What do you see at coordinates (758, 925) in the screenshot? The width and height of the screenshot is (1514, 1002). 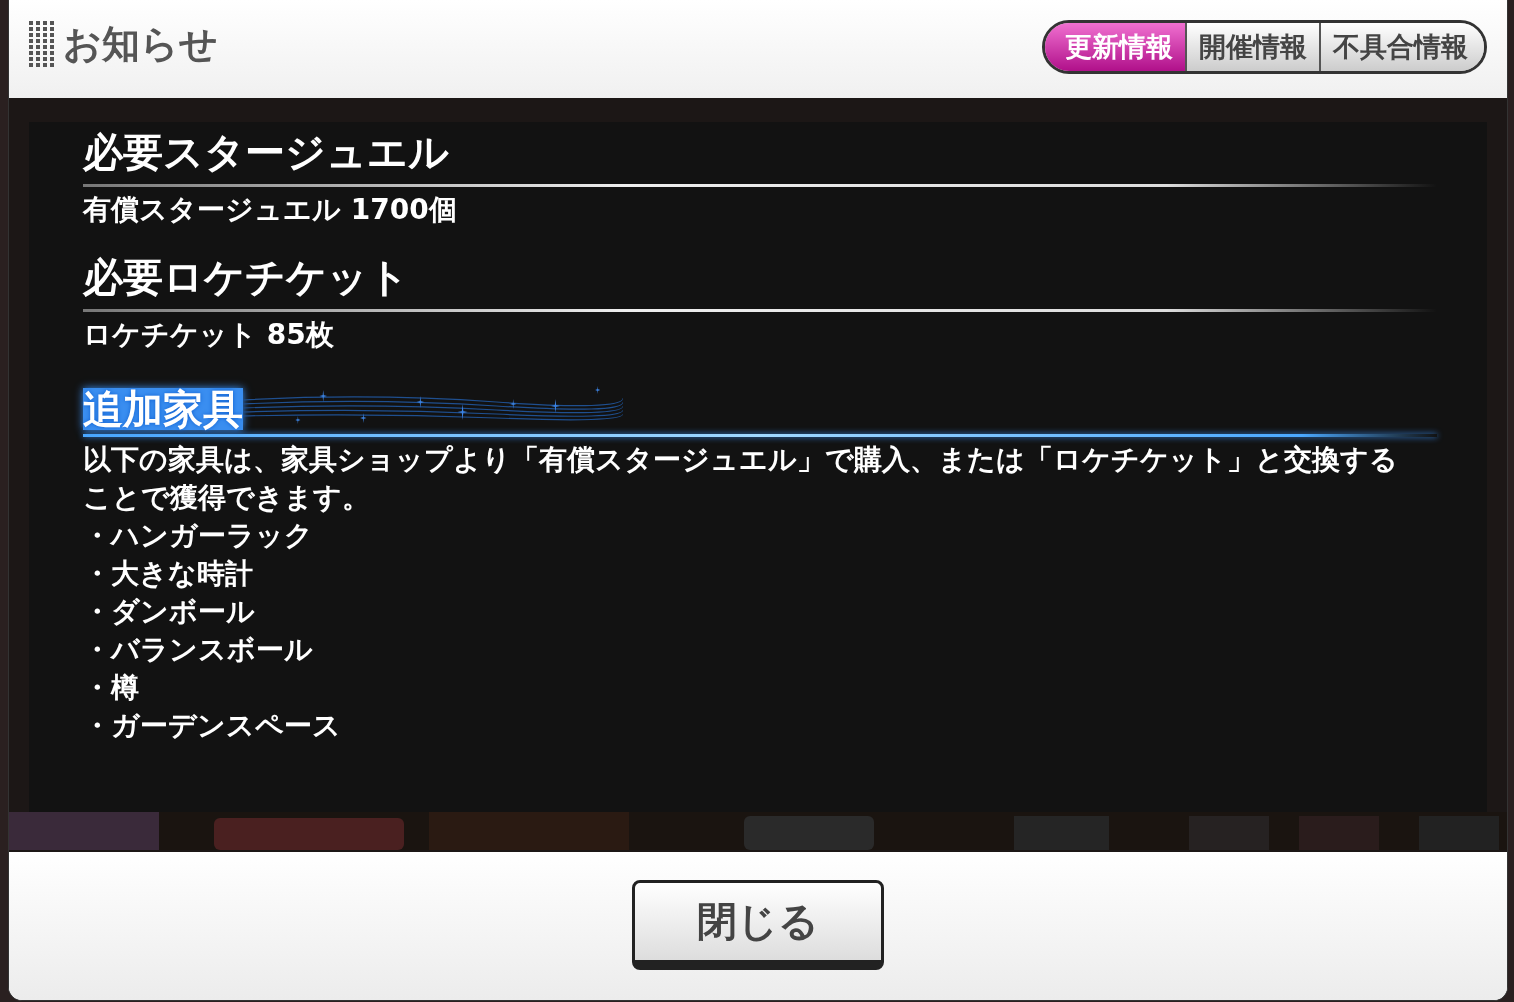 I see `close-button: 閉じる` at bounding box center [758, 925].